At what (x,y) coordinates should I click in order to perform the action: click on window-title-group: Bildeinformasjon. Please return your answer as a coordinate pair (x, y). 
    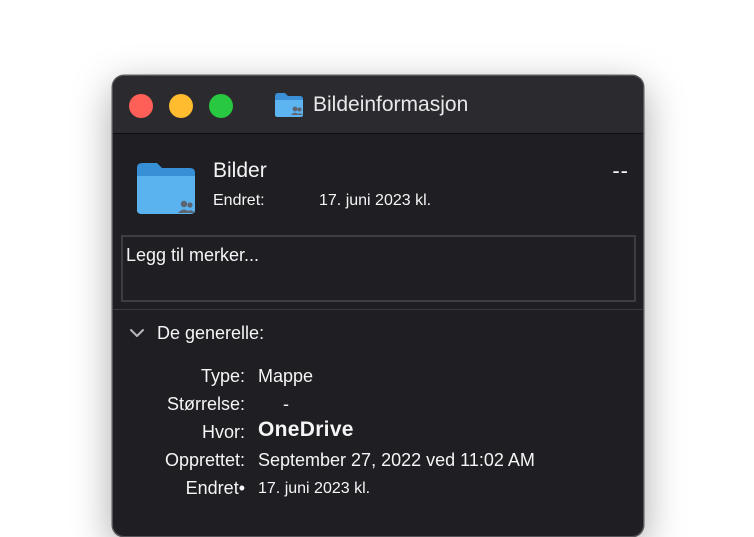
    Looking at the image, I should click on (370, 105).